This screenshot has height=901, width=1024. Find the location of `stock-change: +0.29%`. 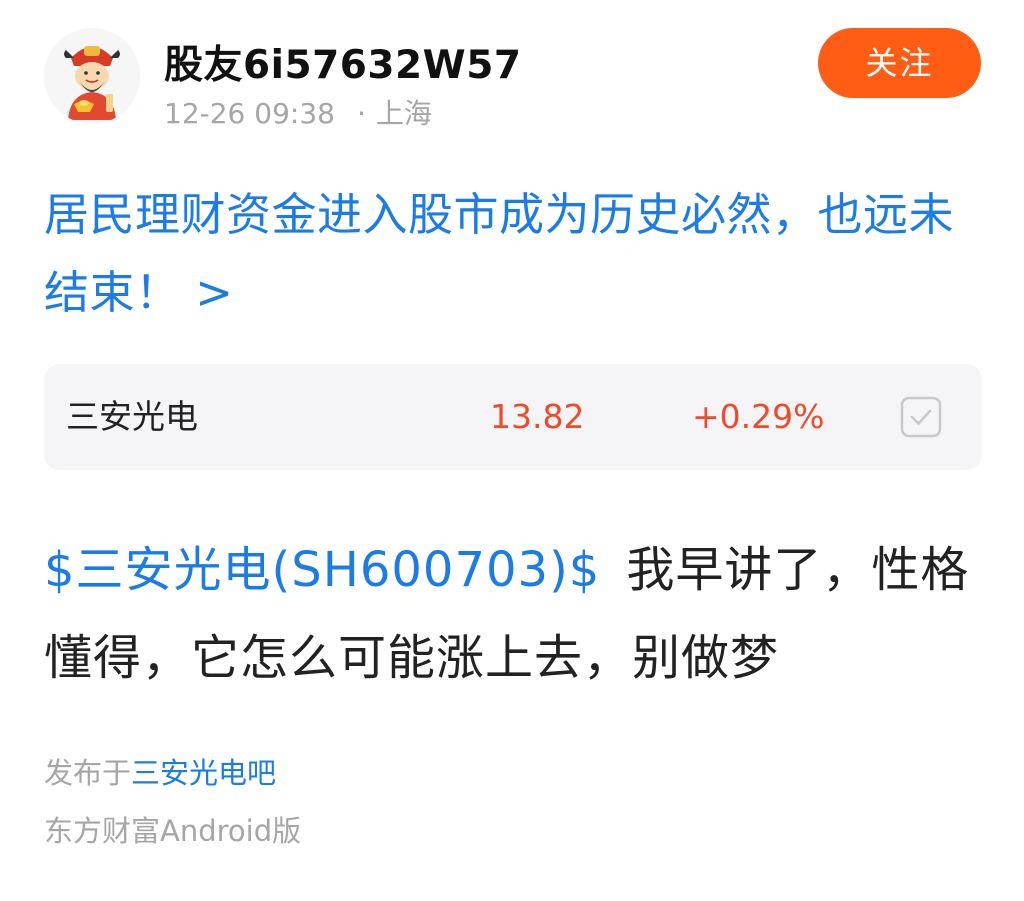

stock-change: +0.29% is located at coordinates (758, 416).